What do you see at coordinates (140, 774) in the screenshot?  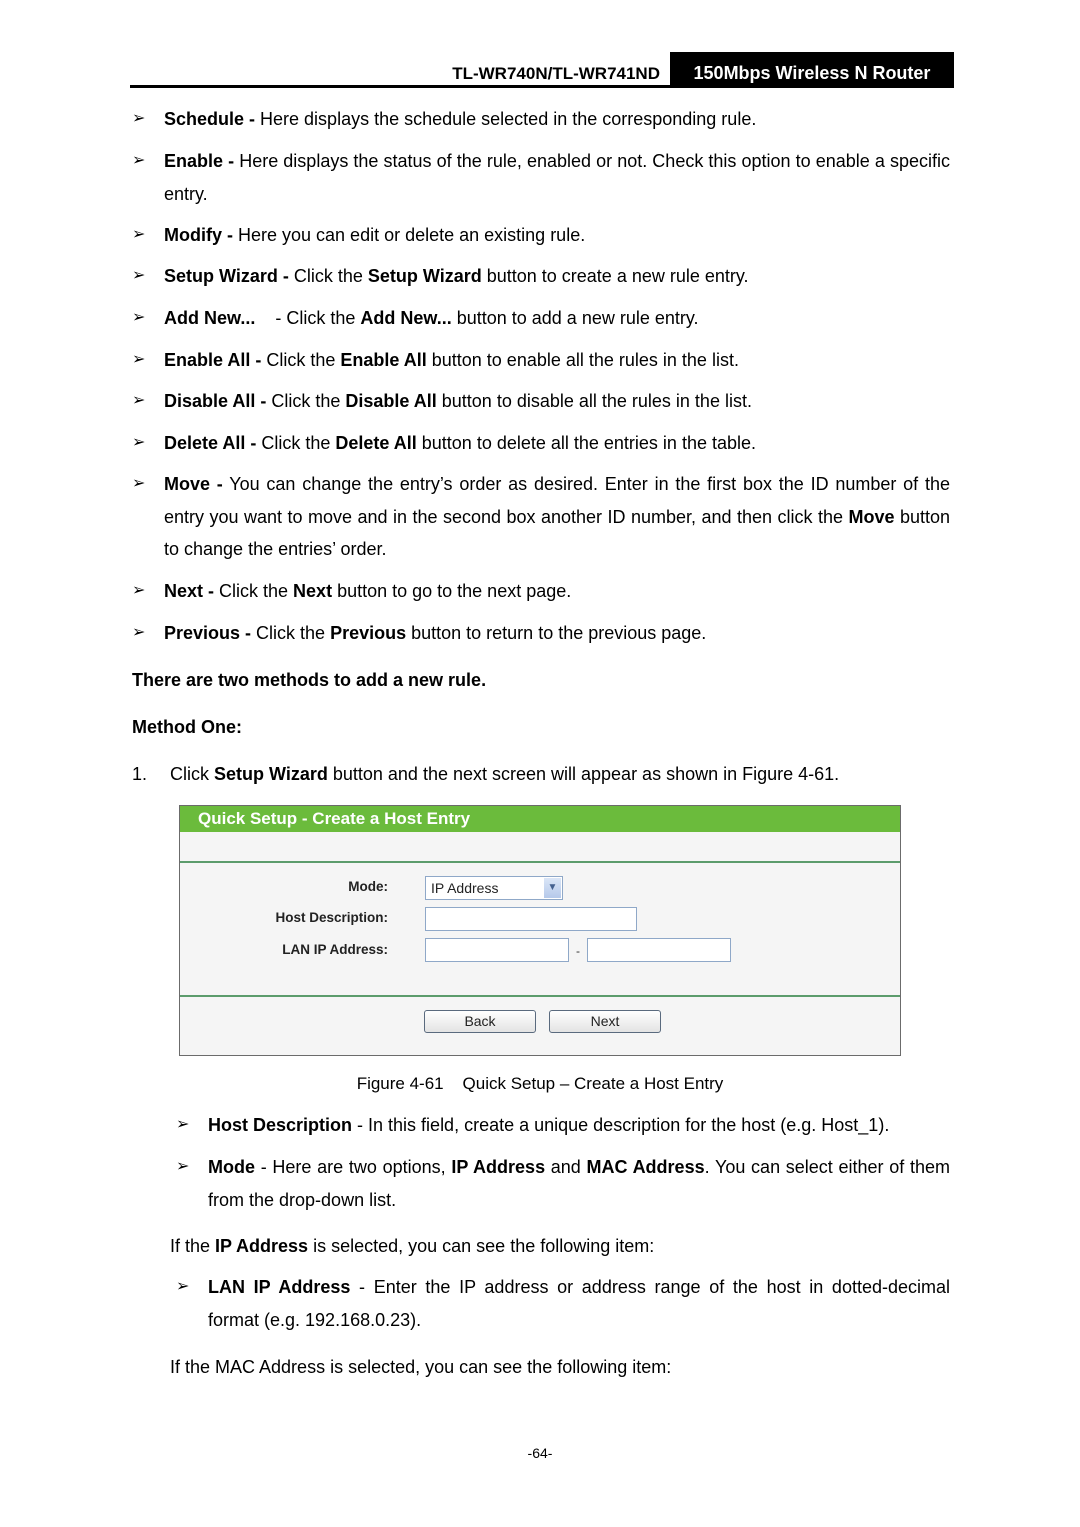 I see `step-number: 1.` at bounding box center [140, 774].